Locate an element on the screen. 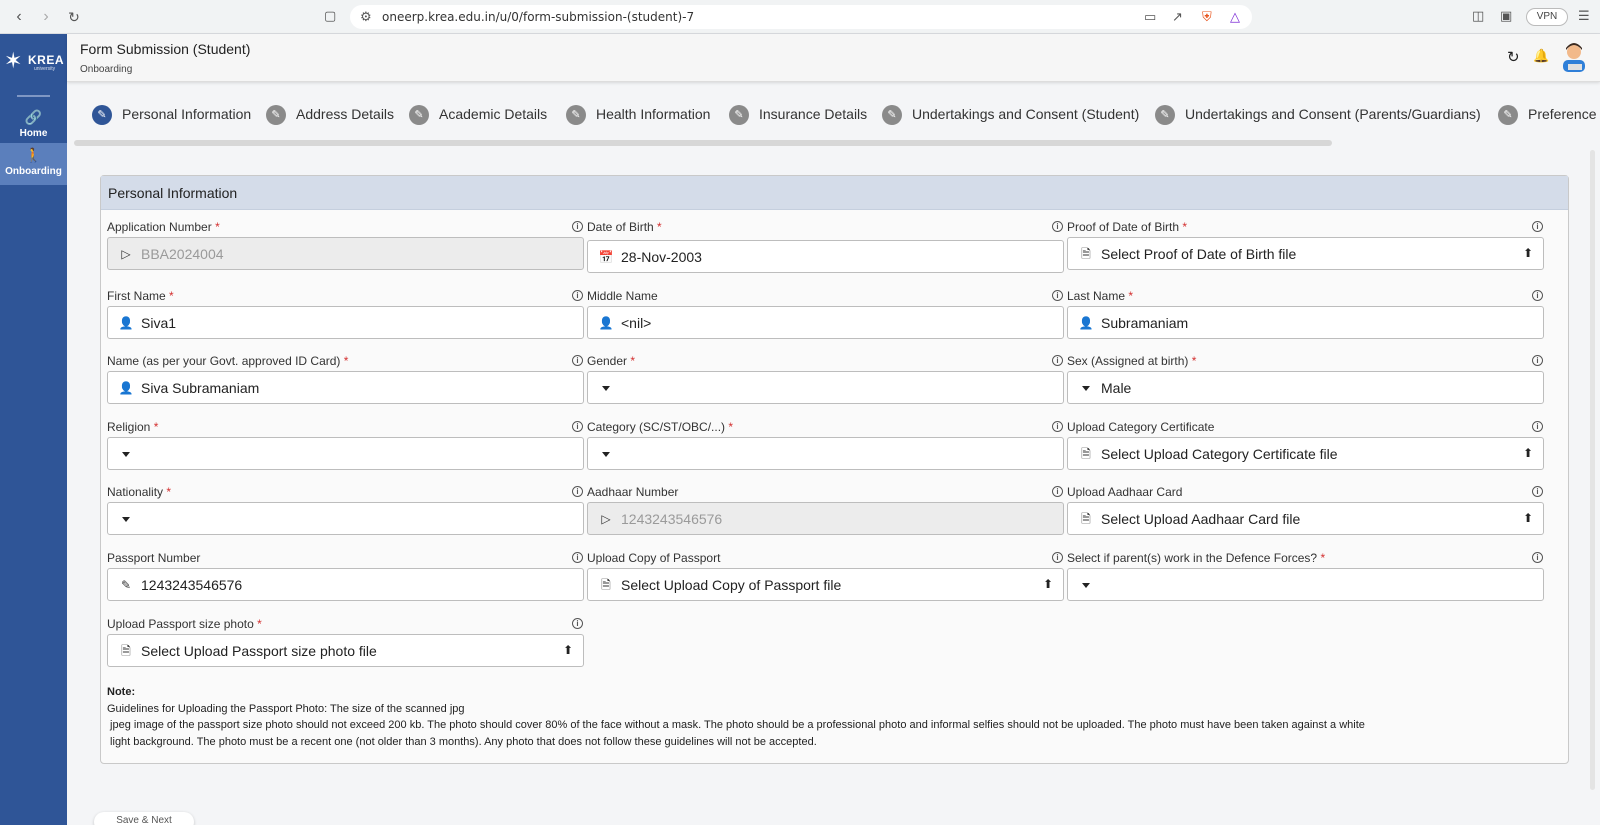 This screenshot has width=1600, height=825. forward-icon: › is located at coordinates (46, 17).